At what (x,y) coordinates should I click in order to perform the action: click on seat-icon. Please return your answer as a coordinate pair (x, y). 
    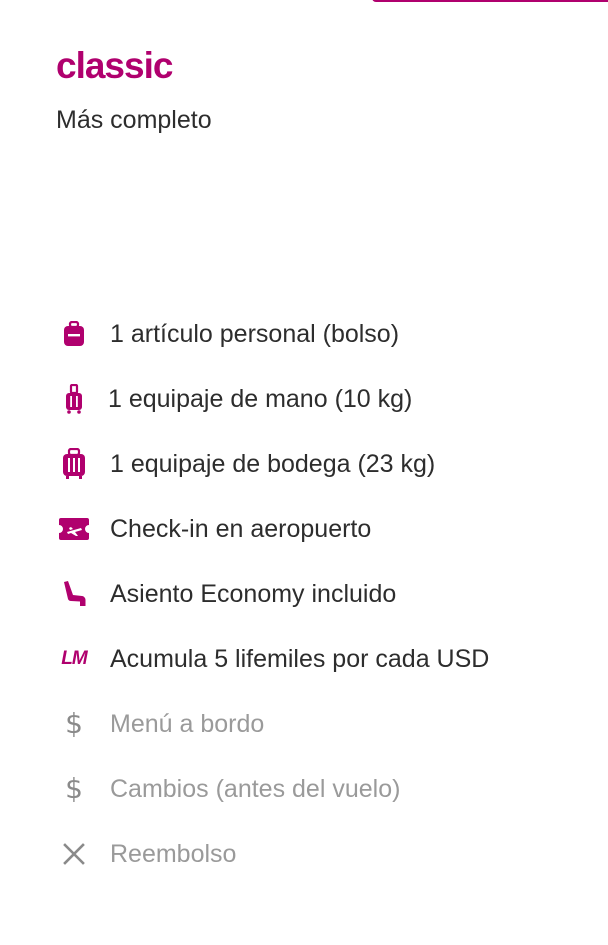
    Looking at the image, I should click on (74, 594).